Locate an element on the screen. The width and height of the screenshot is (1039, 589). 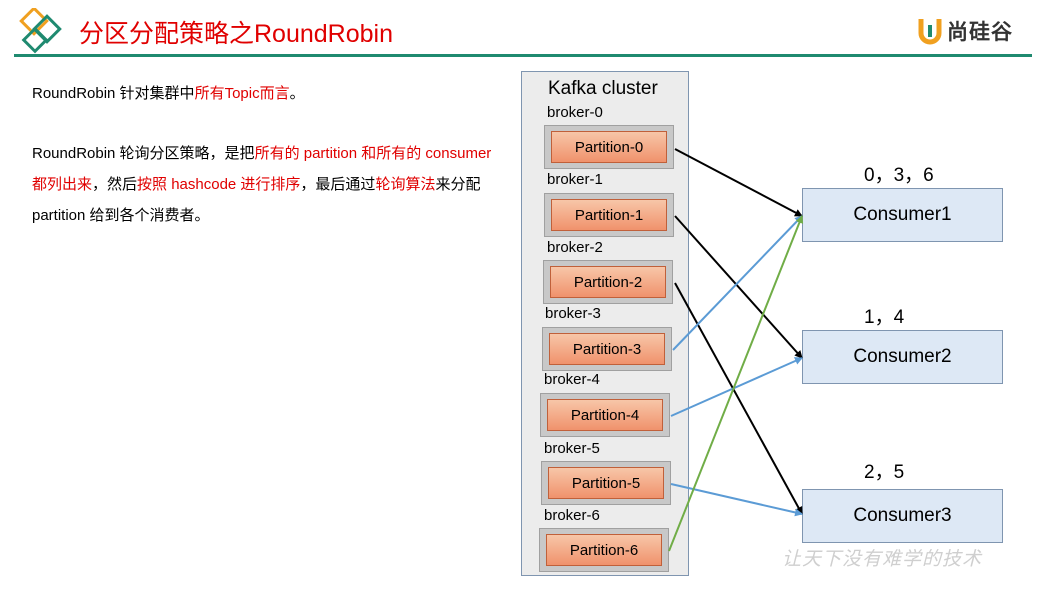
assignment-arrows is located at coordinates (736, 350).